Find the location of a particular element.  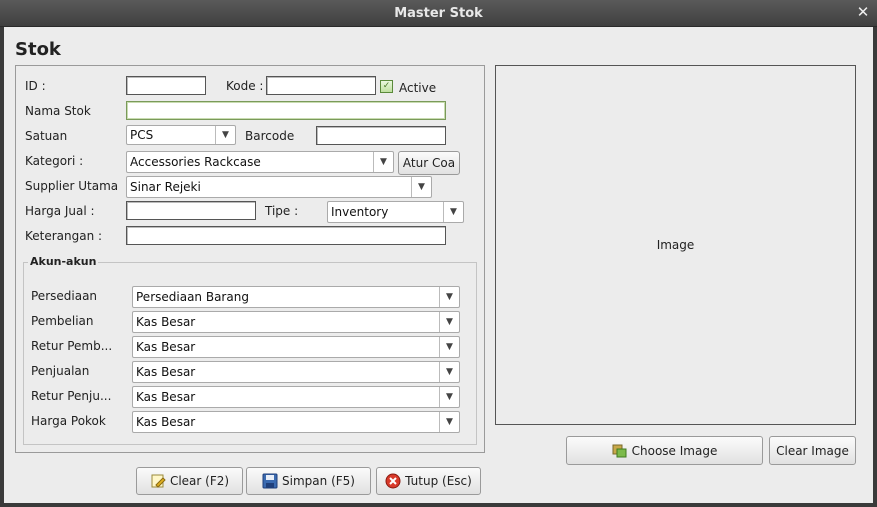

akun-label-harga-pokok: Harga Pokok is located at coordinates (68, 421).